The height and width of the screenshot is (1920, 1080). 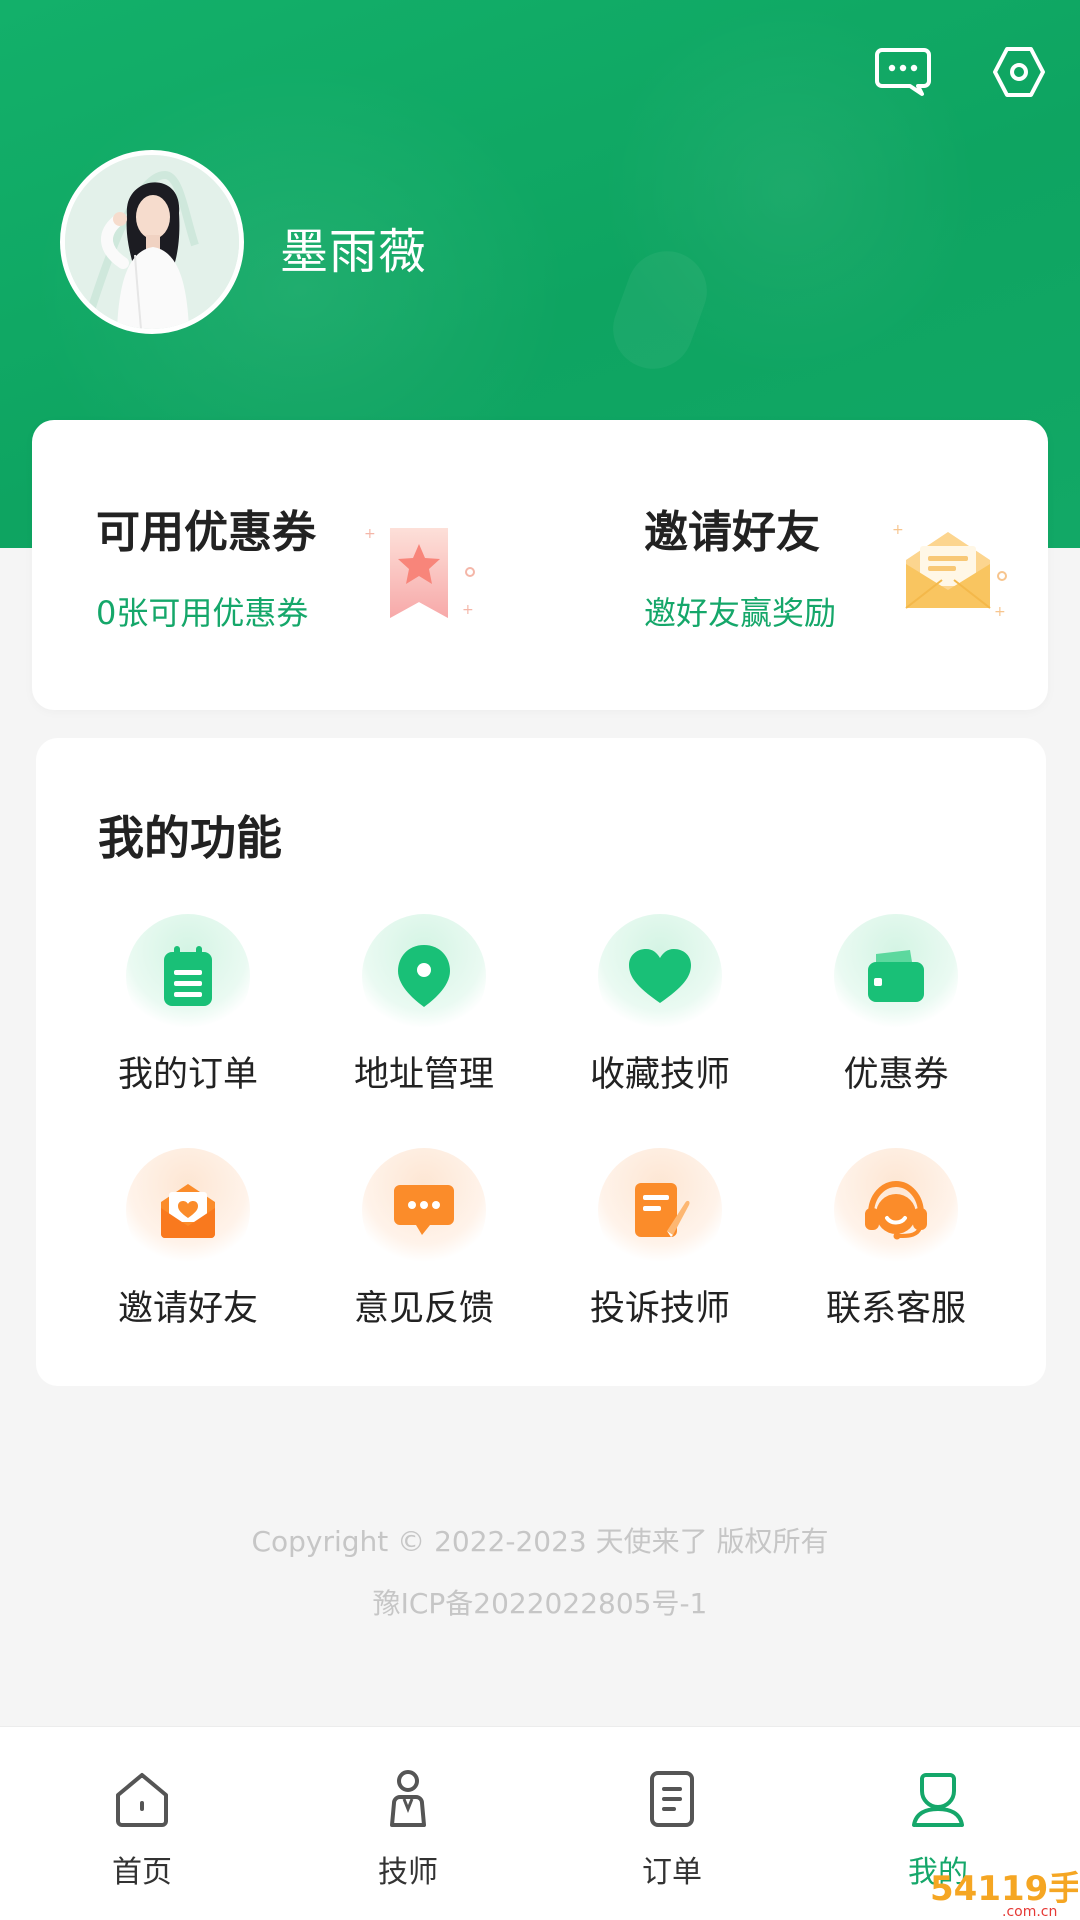 I want to click on invite-title: 邀请好友, so click(x=732, y=532).